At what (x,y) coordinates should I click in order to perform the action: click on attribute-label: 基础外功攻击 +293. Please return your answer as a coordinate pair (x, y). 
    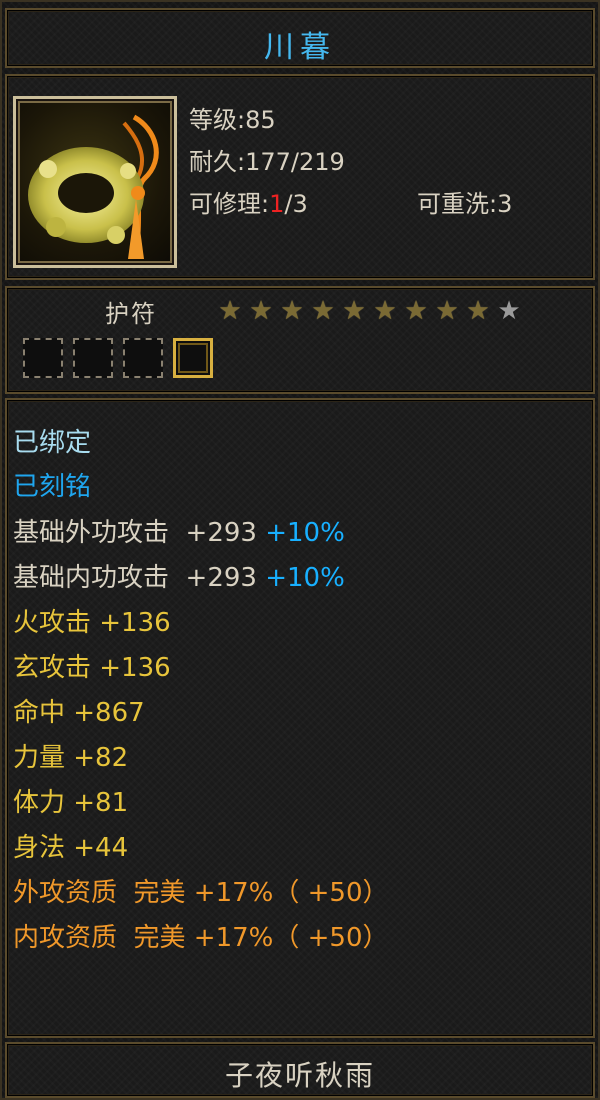
    Looking at the image, I should click on (135, 533).